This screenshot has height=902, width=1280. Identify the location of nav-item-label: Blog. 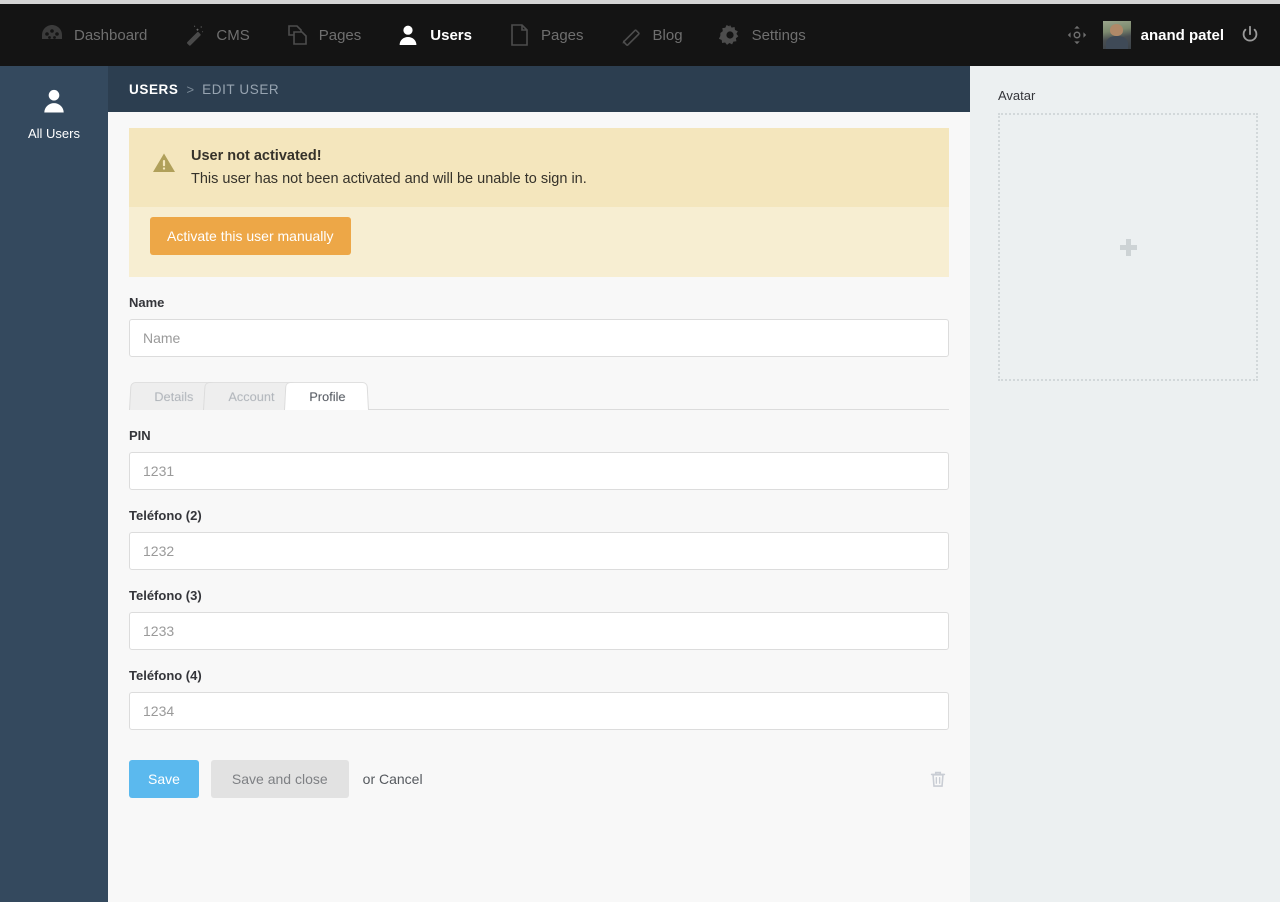
(667, 35).